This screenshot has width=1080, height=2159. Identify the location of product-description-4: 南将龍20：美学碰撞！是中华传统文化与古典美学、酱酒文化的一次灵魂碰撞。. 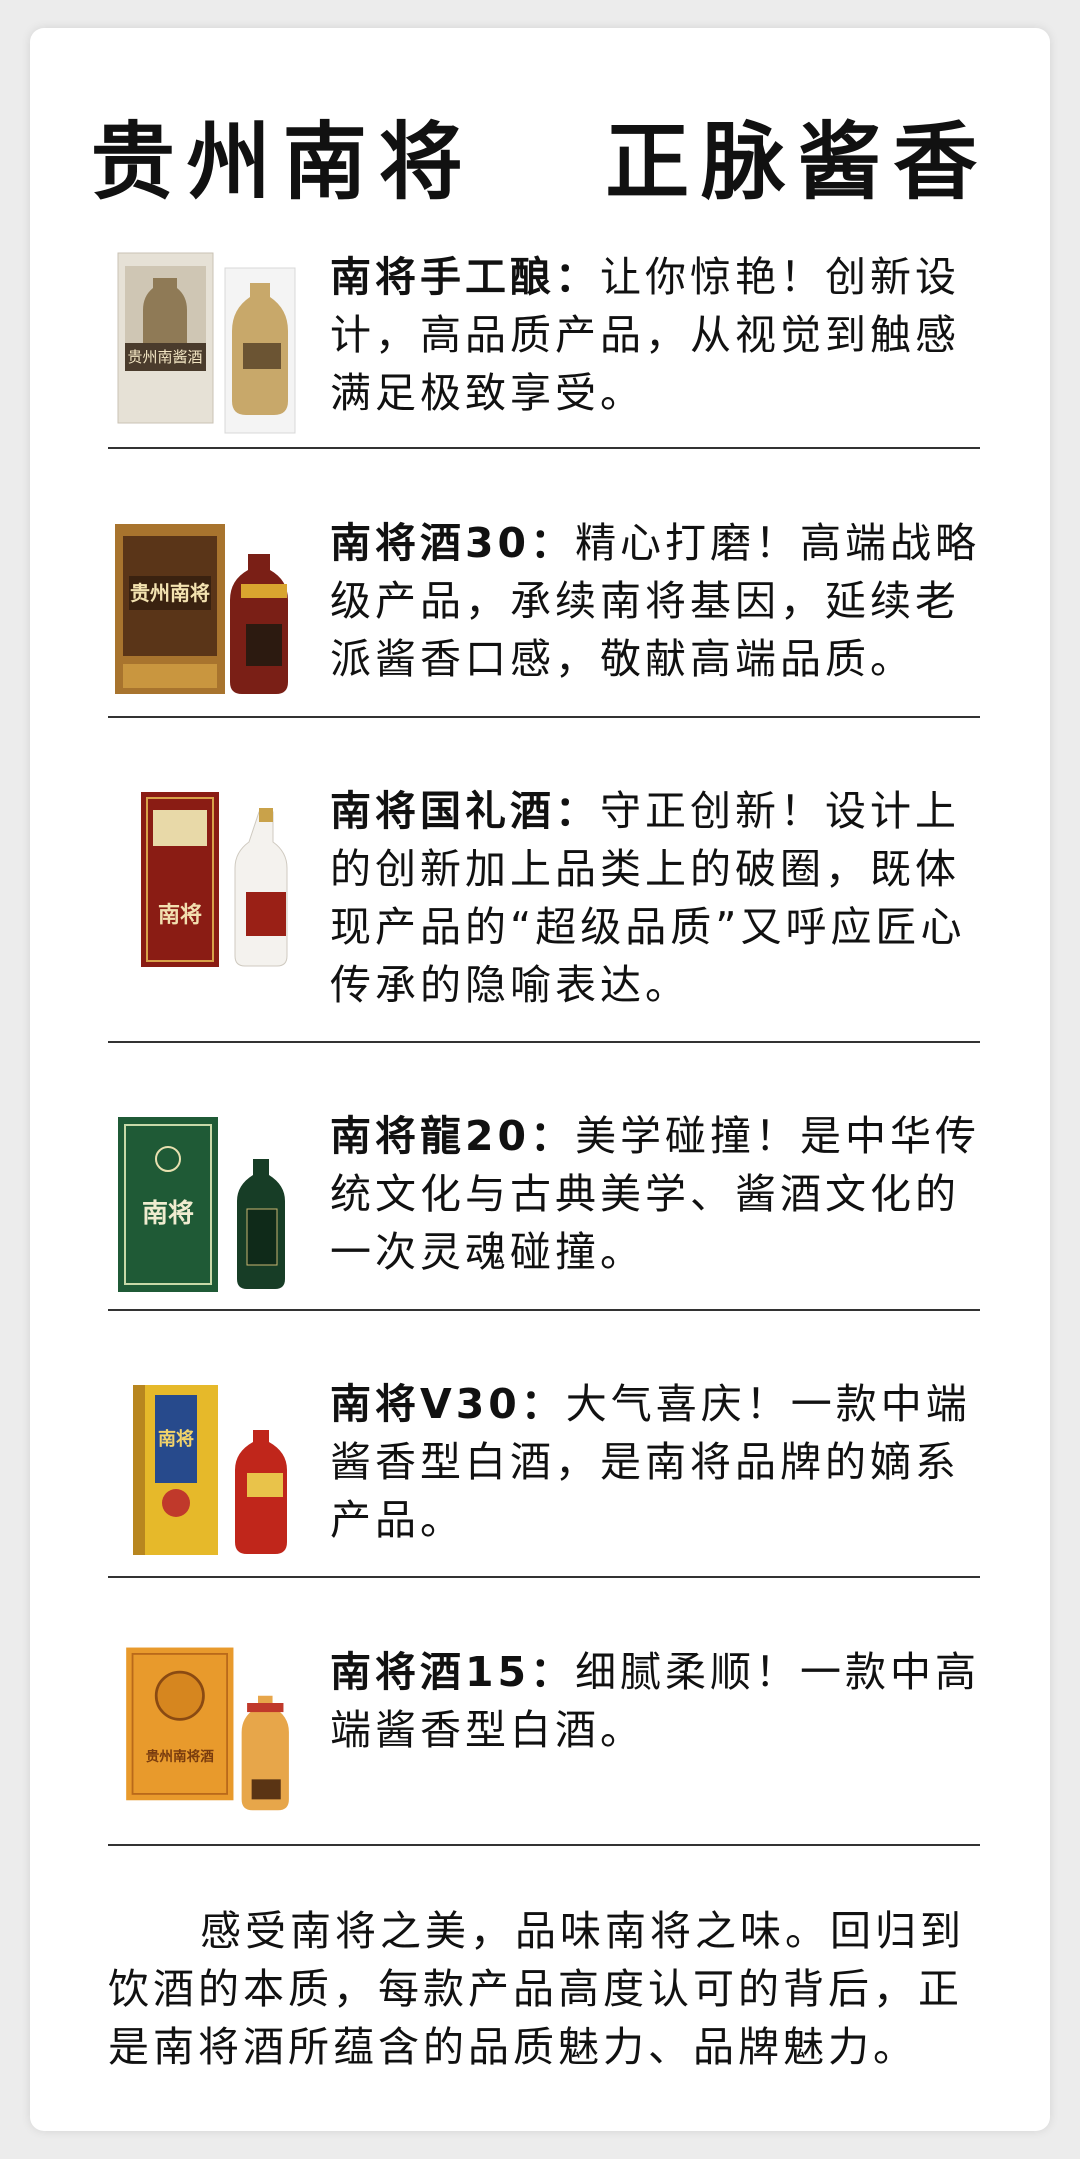
(655, 1194).